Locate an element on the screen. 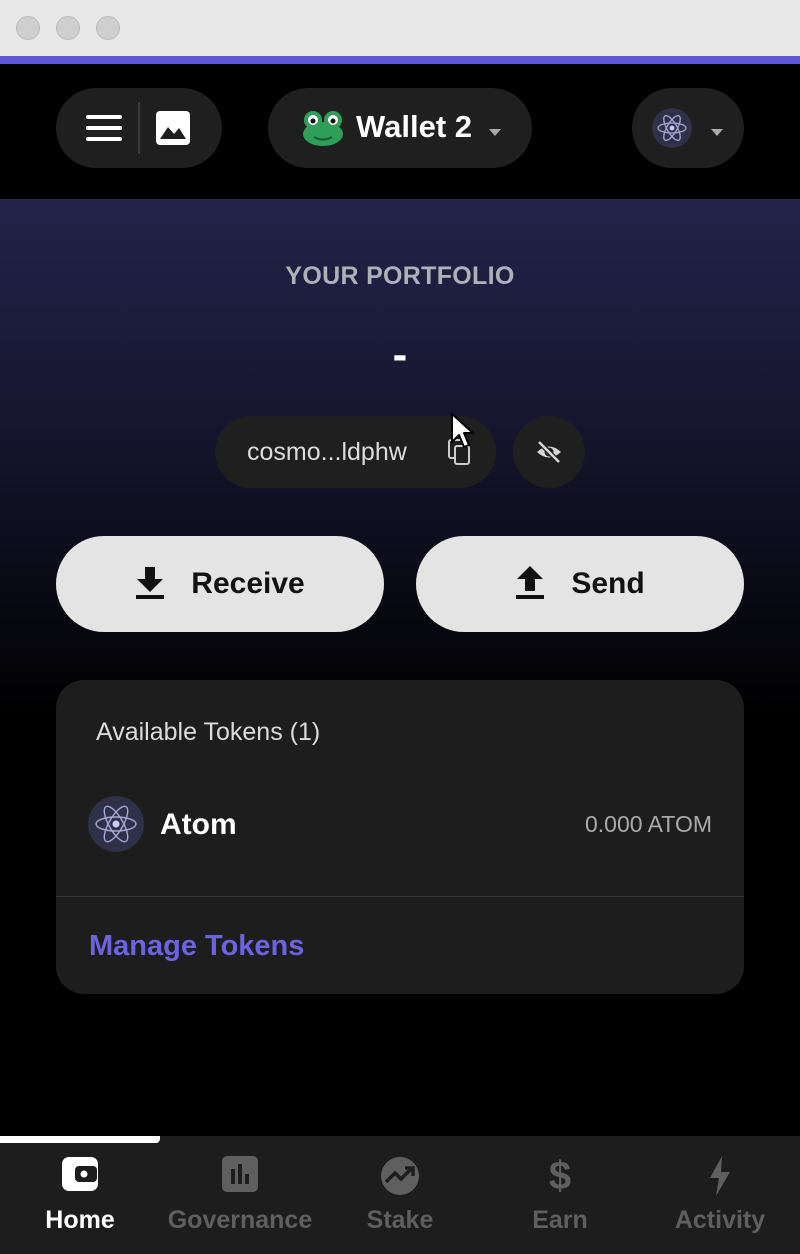 This screenshot has height=1254, width=800. tab-activity-label: Activity is located at coordinates (720, 1220).